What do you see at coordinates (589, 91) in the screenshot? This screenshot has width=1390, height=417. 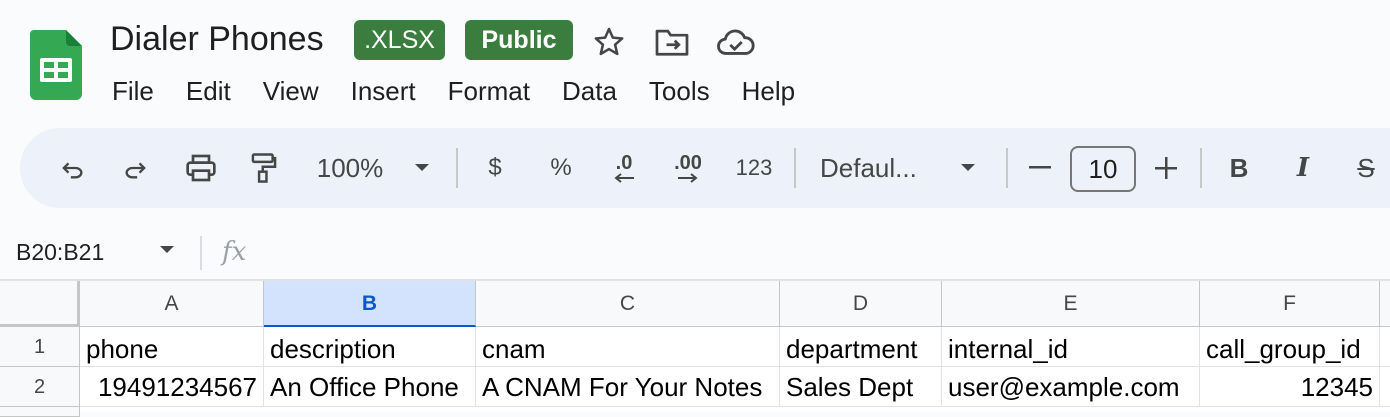 I see `menu-data: Data` at bounding box center [589, 91].